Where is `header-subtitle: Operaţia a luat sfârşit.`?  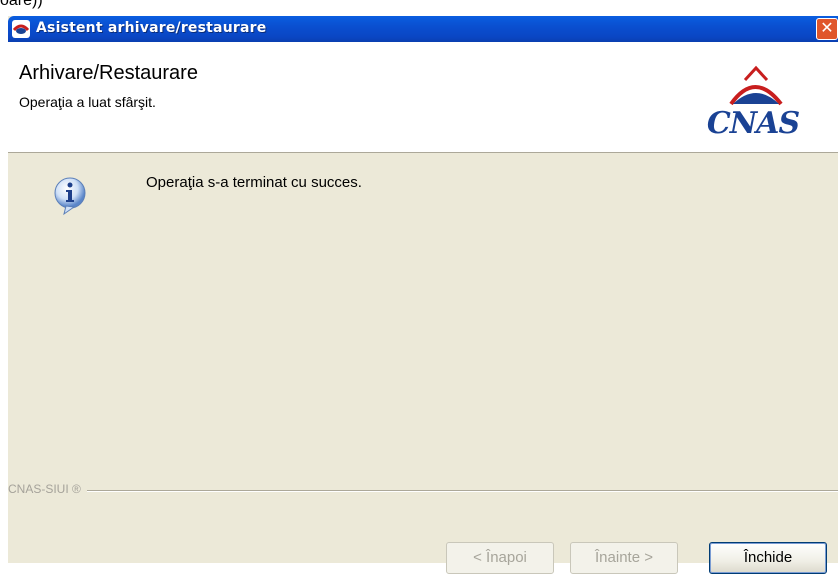 header-subtitle: Operaţia a luat sfârşit. is located at coordinates (87, 102).